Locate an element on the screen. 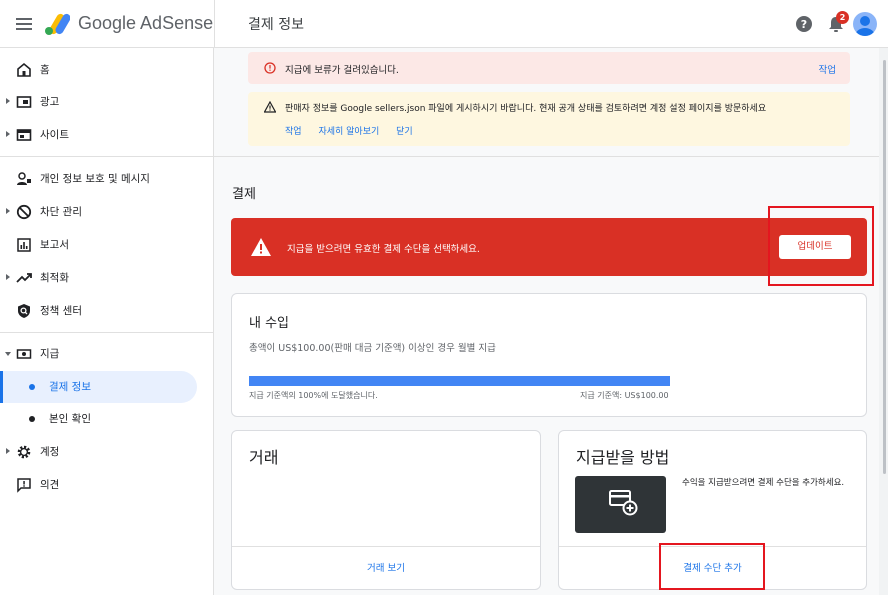 The width and height of the screenshot is (888, 595). sidebar-item-account: 계정 is located at coordinates (107, 452).